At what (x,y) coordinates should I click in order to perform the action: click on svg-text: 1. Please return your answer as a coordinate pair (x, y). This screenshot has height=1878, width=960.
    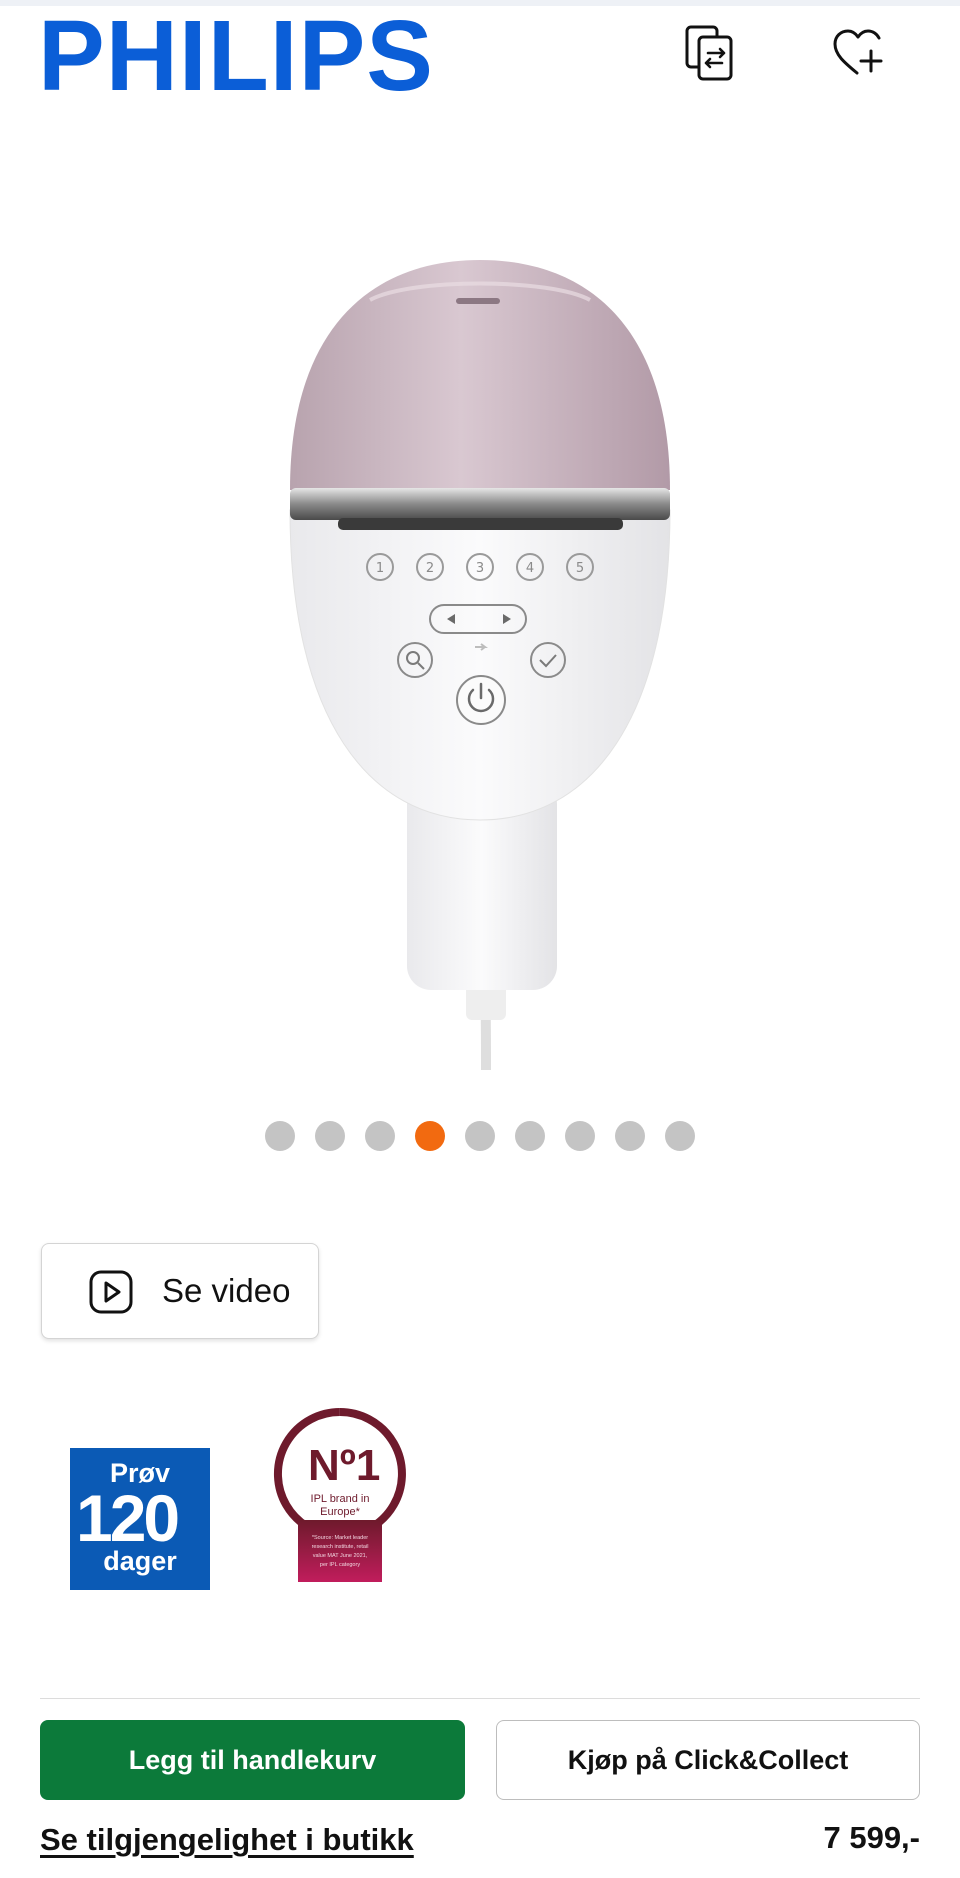
    Looking at the image, I should click on (380, 568).